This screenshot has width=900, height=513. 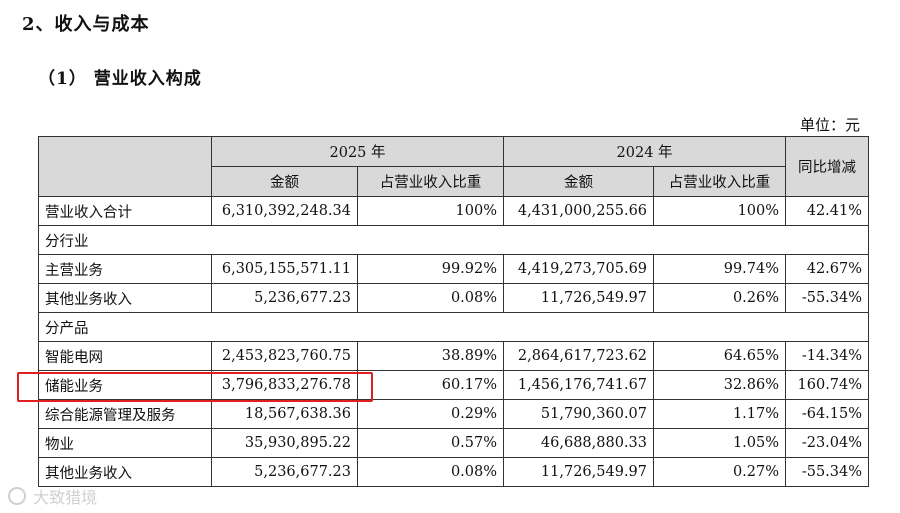 I want to click on share-2024: 1.05%, so click(x=720, y=443).